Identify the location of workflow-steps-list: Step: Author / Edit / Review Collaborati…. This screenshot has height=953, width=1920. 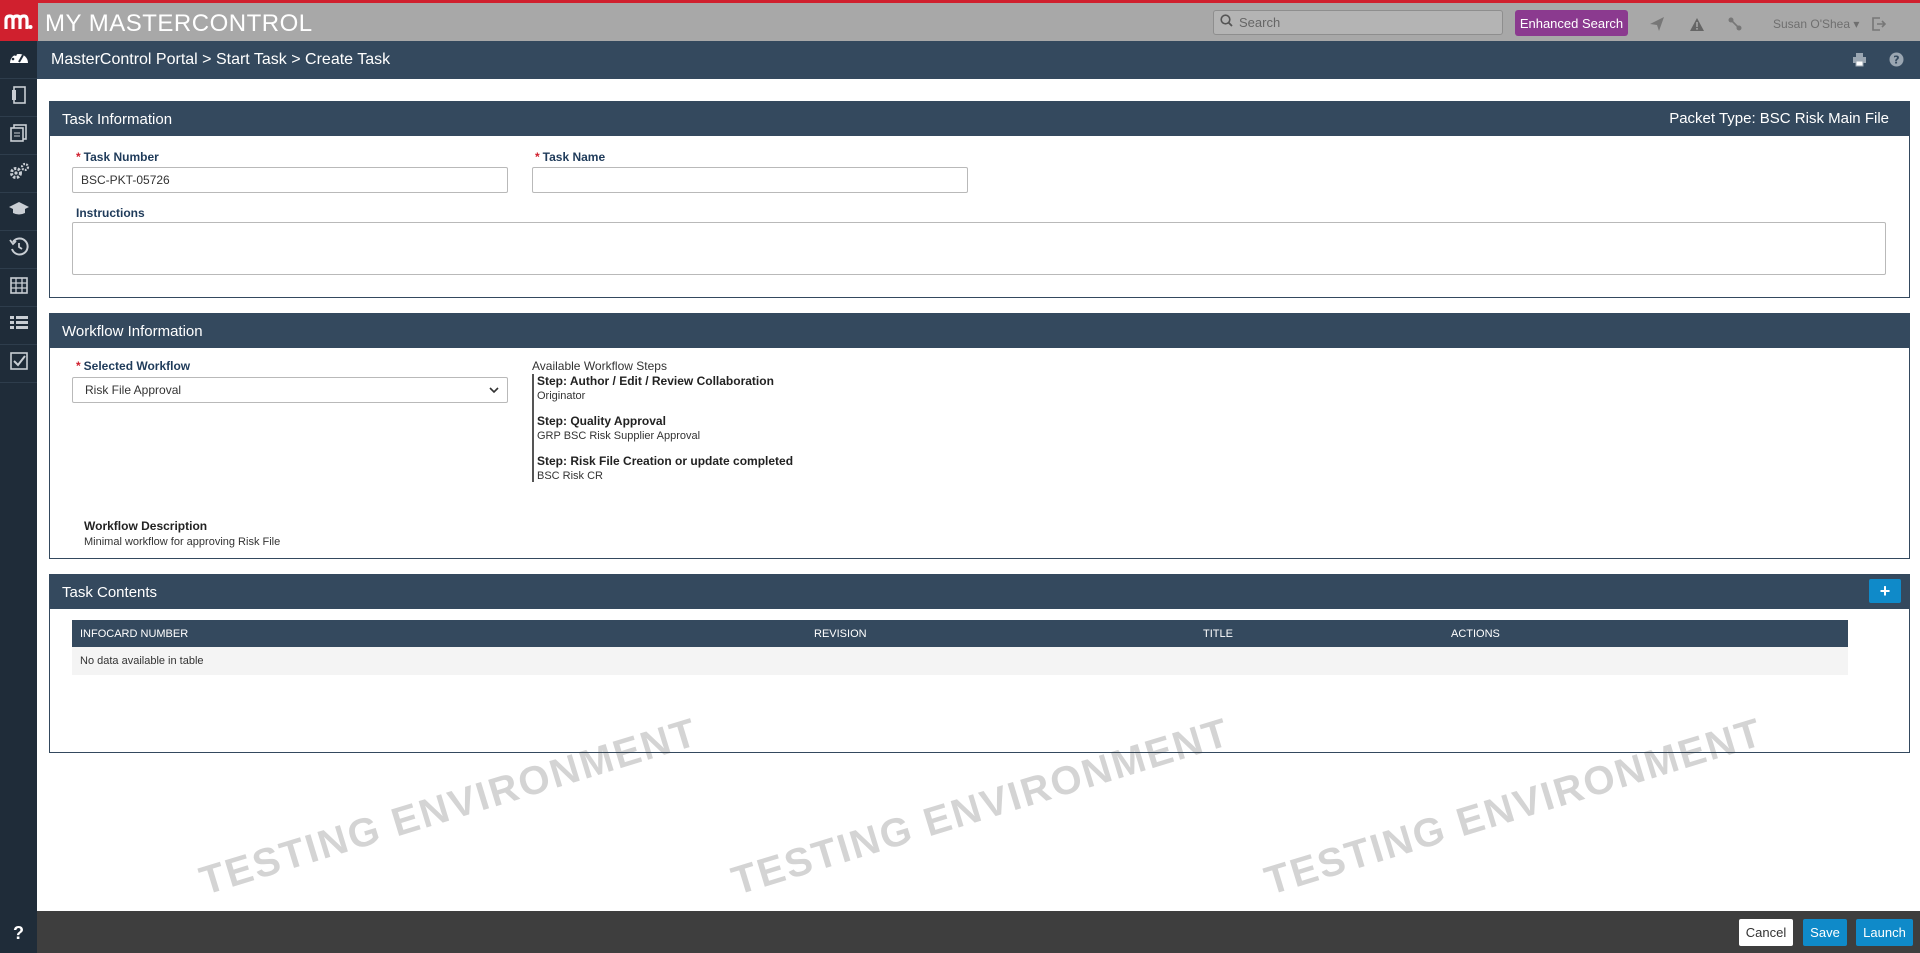
(662, 428).